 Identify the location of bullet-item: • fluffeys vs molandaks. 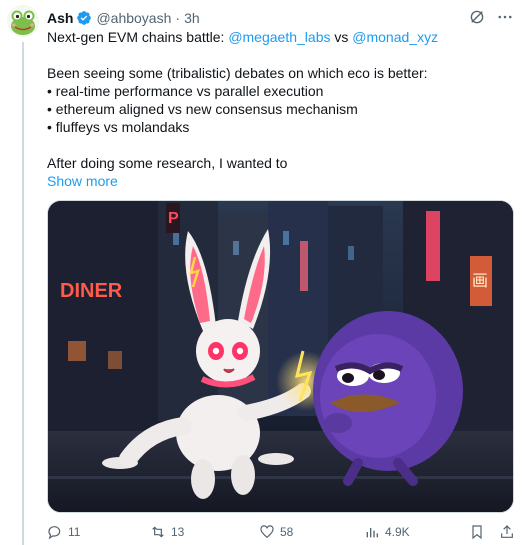
(118, 127).